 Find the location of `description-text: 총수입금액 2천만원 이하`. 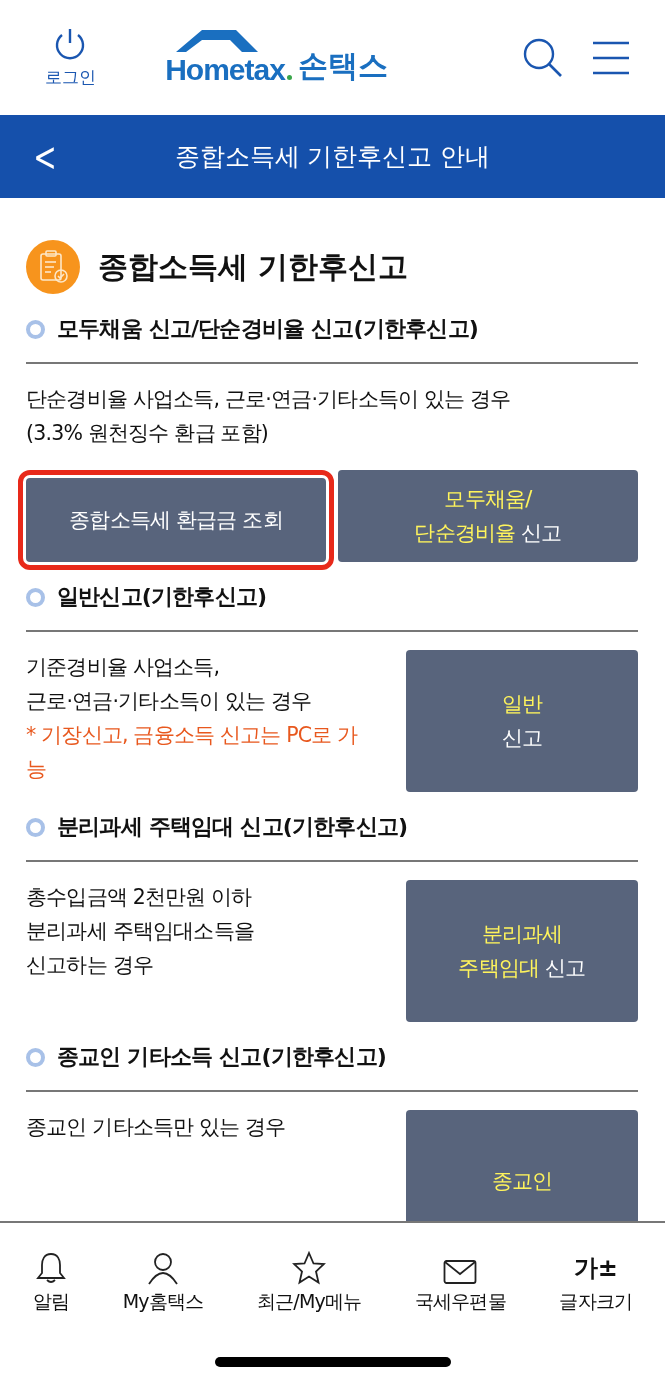

description-text: 총수입금액 2천만원 이하 is located at coordinates (139, 897).